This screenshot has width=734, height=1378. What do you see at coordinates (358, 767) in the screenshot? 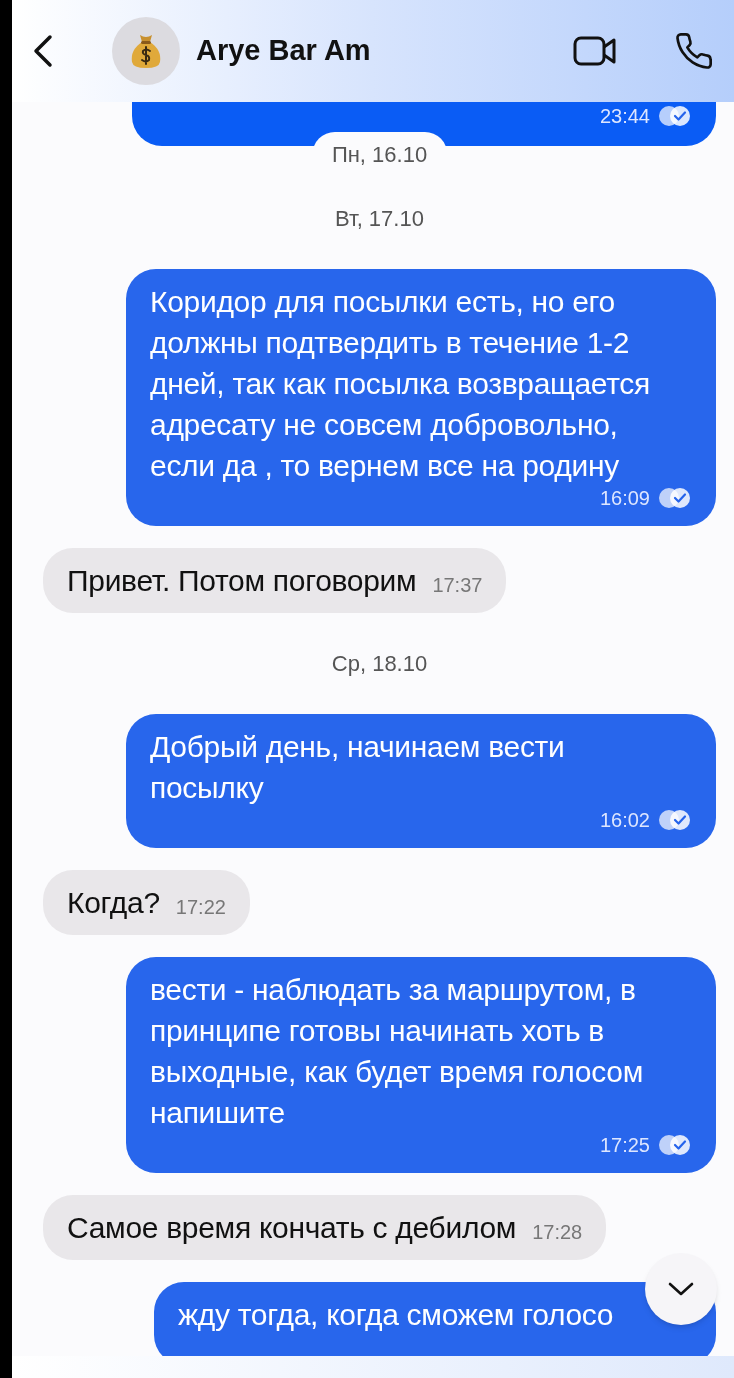
I see `message-text: Добрый день, начинаем вести посылку` at bounding box center [358, 767].